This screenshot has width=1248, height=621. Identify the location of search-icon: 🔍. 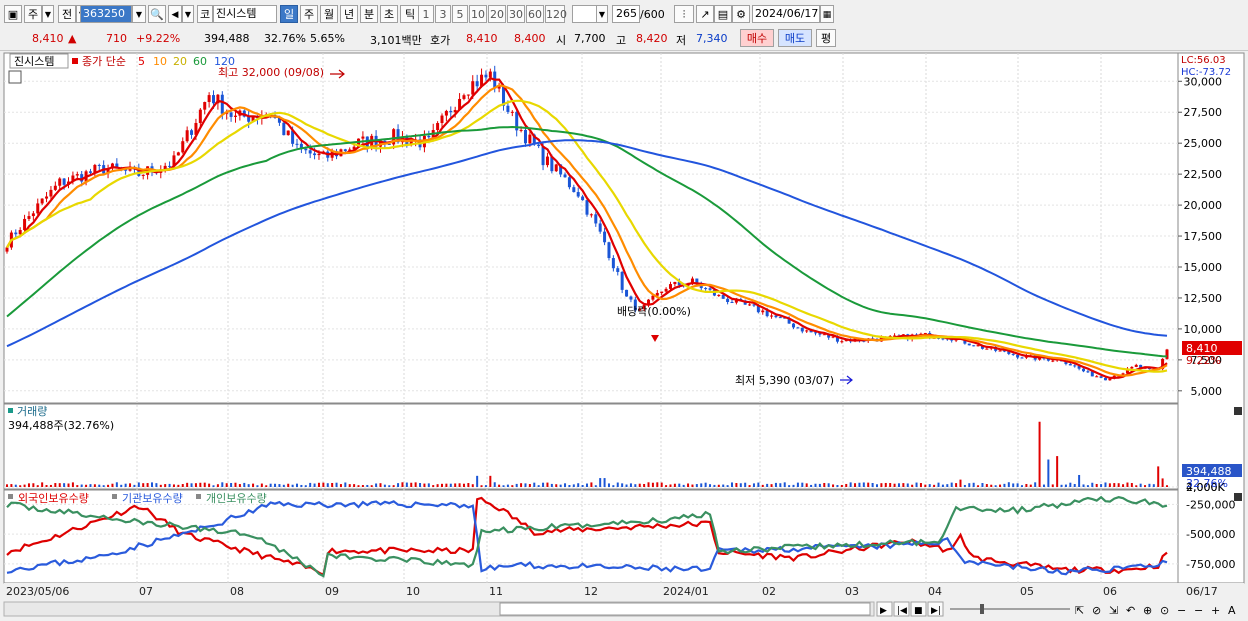
(157, 14).